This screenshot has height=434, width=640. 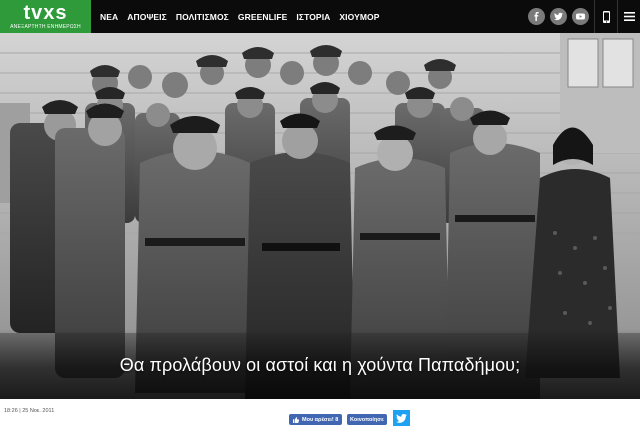 I want to click on facebook-share-button: Κοινοποίησε, so click(x=367, y=419).